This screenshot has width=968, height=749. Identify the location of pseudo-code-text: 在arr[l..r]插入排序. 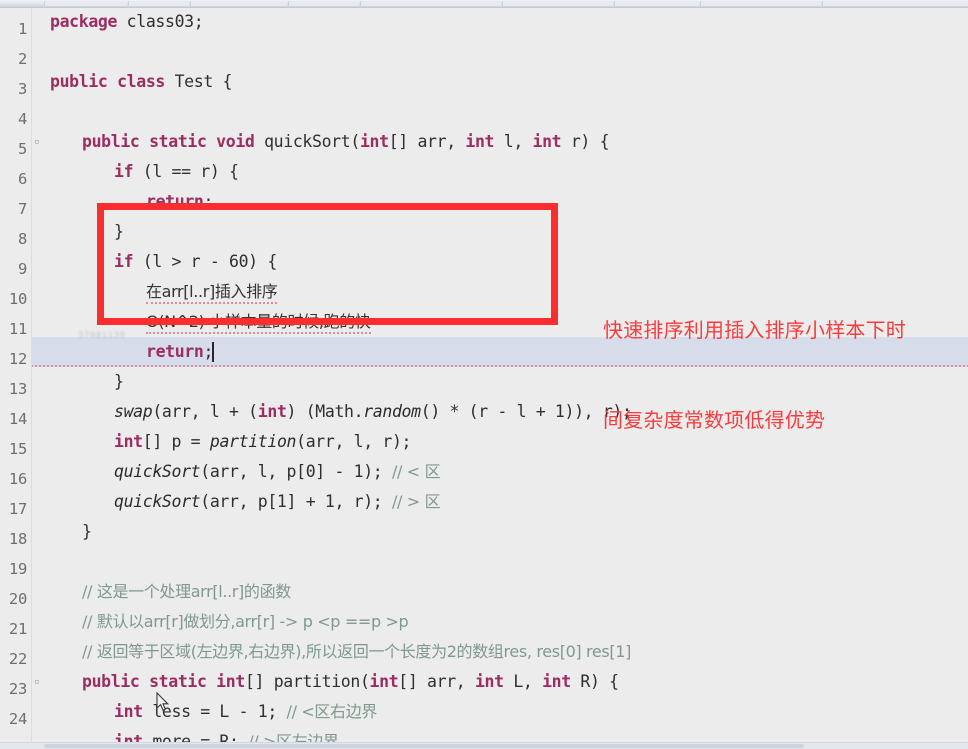
(212, 293).